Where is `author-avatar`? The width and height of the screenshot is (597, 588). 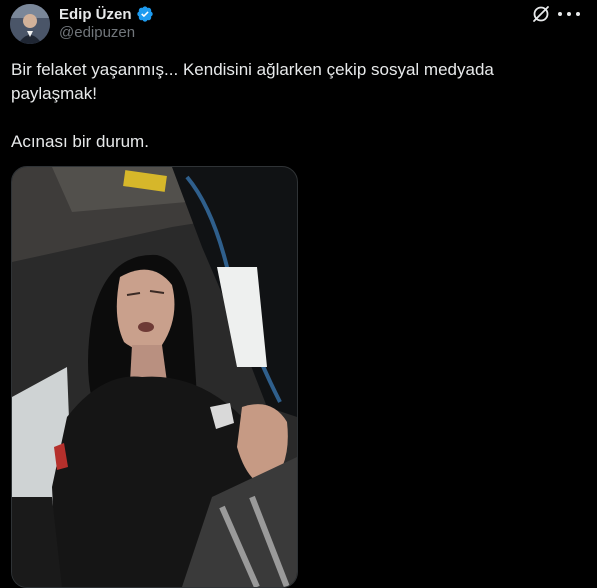 author-avatar is located at coordinates (30, 24).